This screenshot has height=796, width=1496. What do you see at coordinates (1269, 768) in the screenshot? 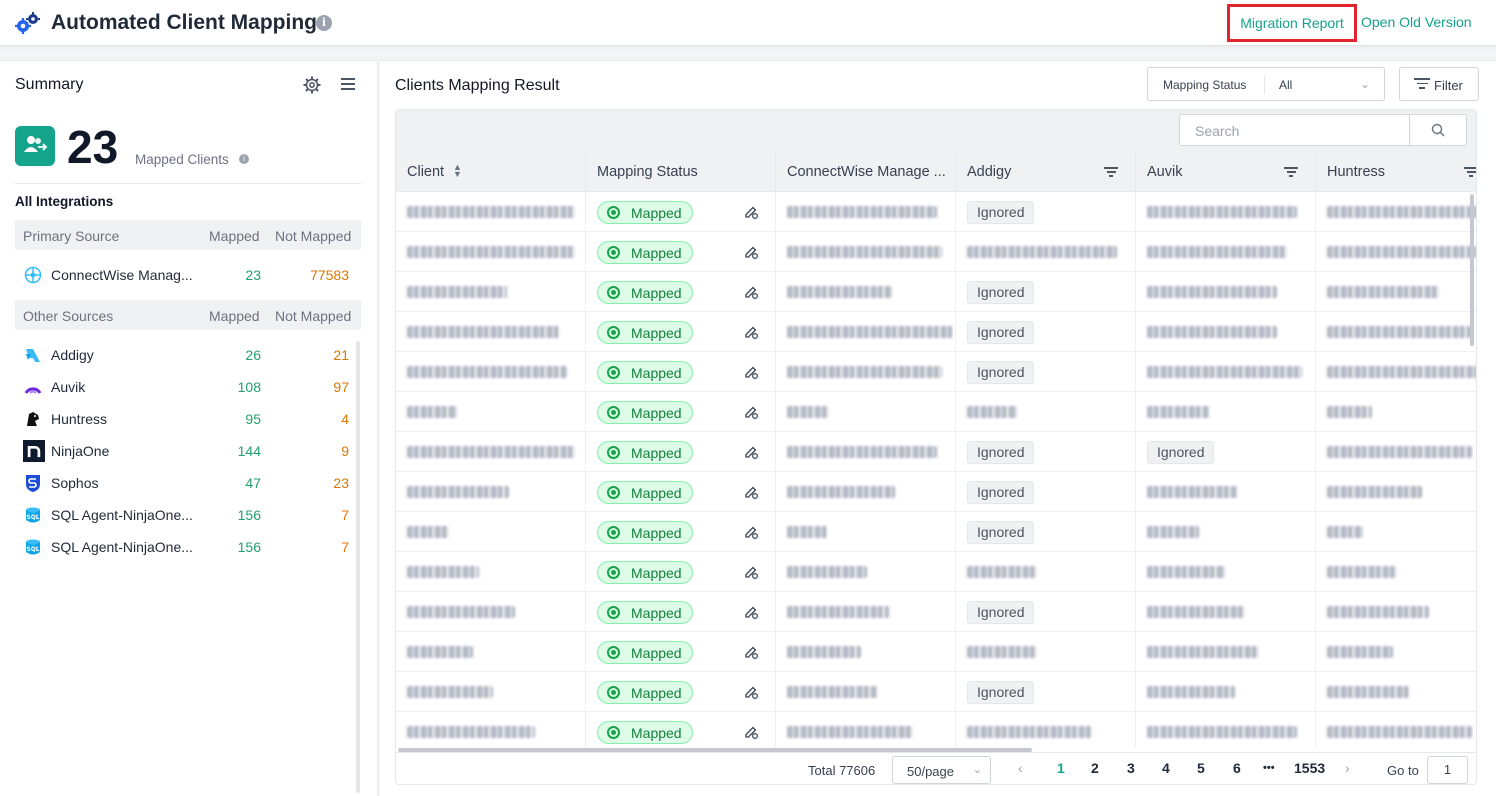
I see `more-pages-ellipsis: •••` at bounding box center [1269, 768].